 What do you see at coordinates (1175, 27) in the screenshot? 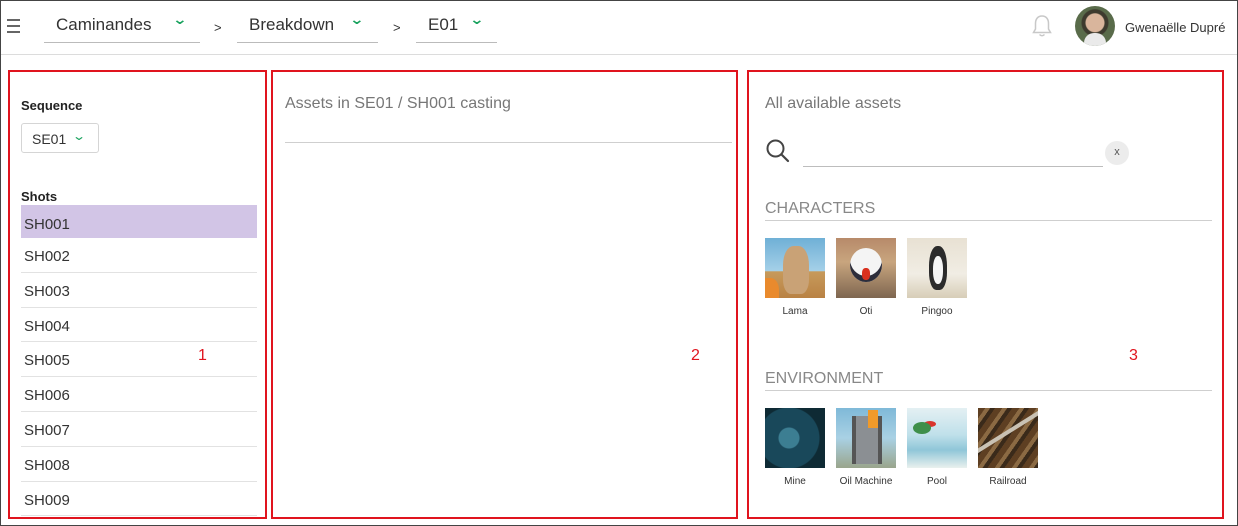
I see `user-name: Gwenaëlle Dupré` at bounding box center [1175, 27].